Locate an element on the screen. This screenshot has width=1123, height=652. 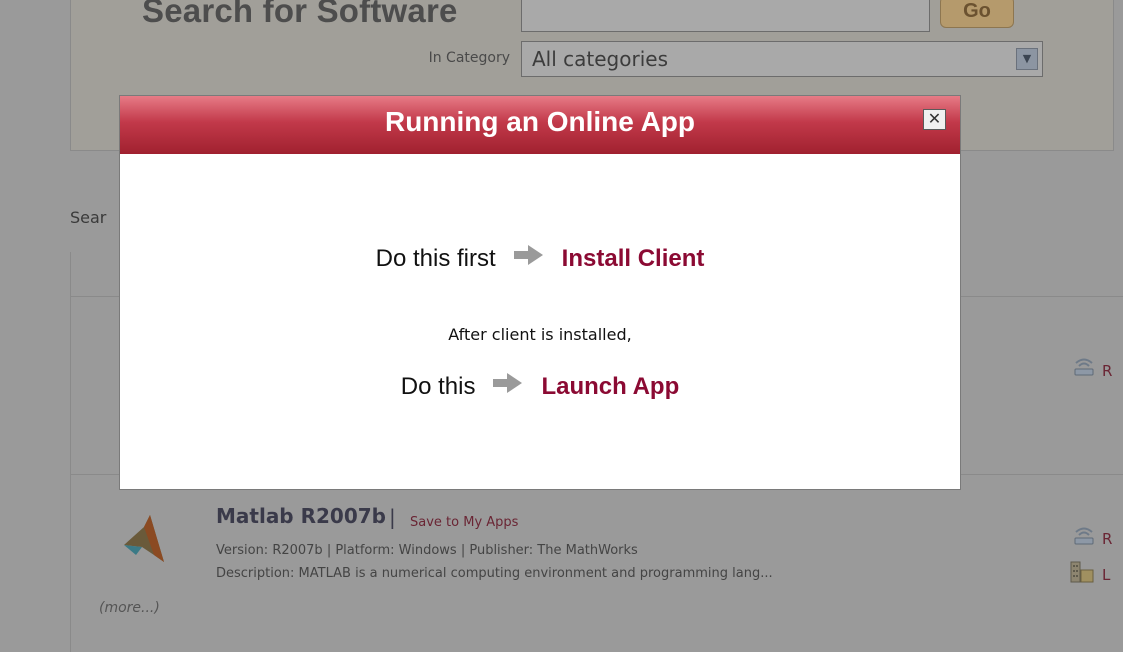
category-label: In Category is located at coordinates (469, 58).